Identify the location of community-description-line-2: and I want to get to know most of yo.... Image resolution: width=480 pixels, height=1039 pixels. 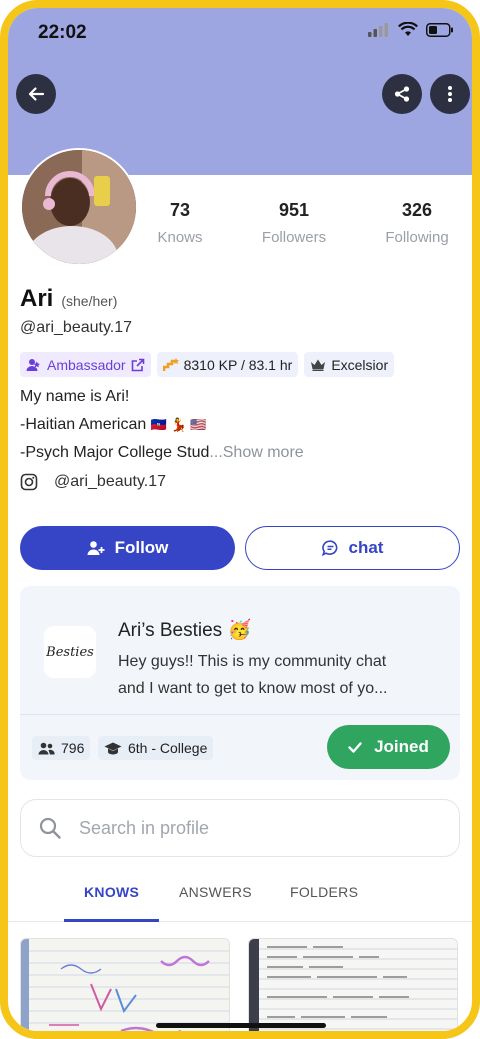
(253, 688).